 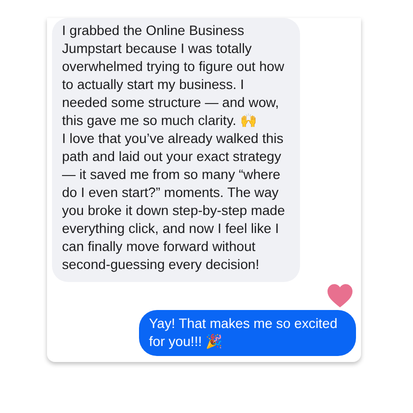 I want to click on message-text: Yay! That makes me so excited for you!!! 🎉, so click(x=243, y=333).